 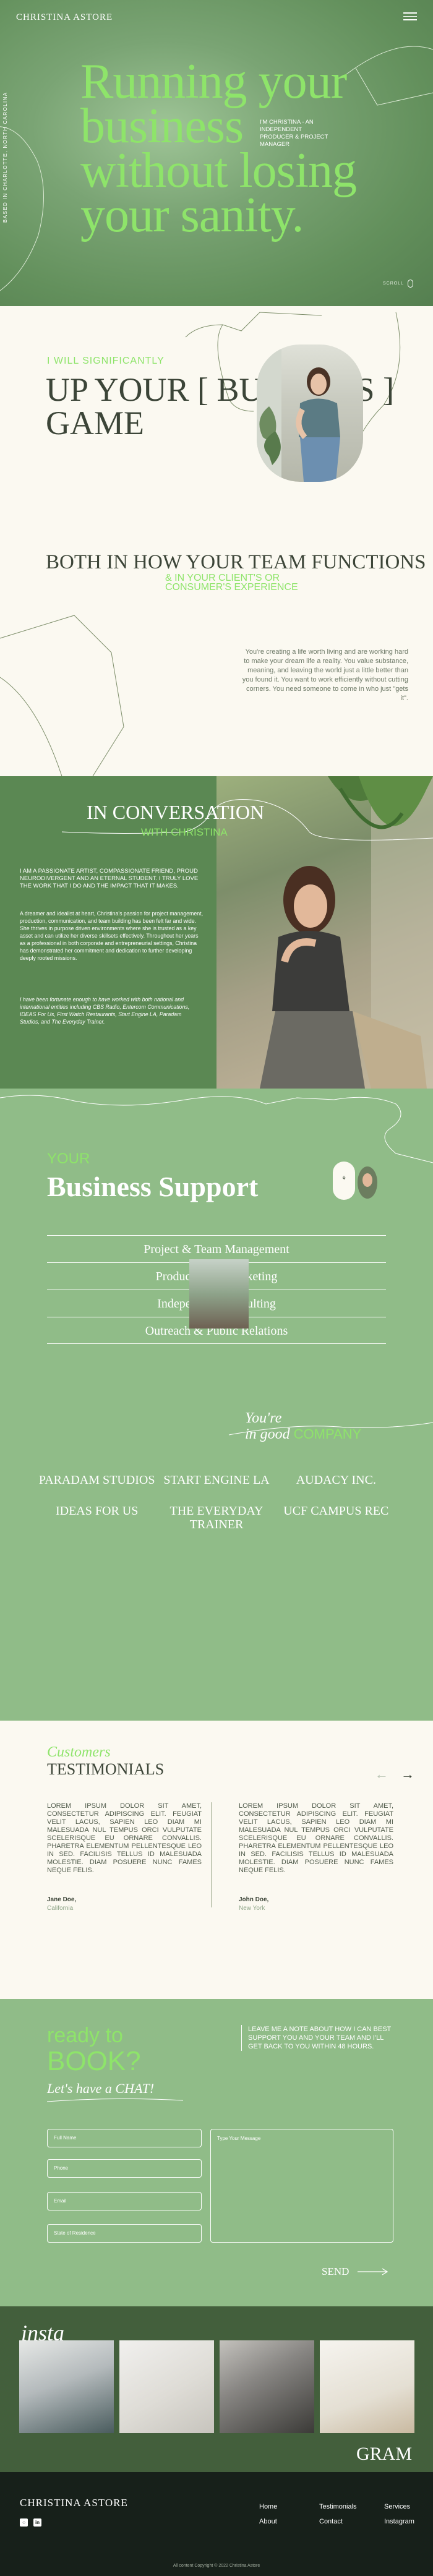 I want to click on footer-link-about: About, so click(x=268, y=2521).